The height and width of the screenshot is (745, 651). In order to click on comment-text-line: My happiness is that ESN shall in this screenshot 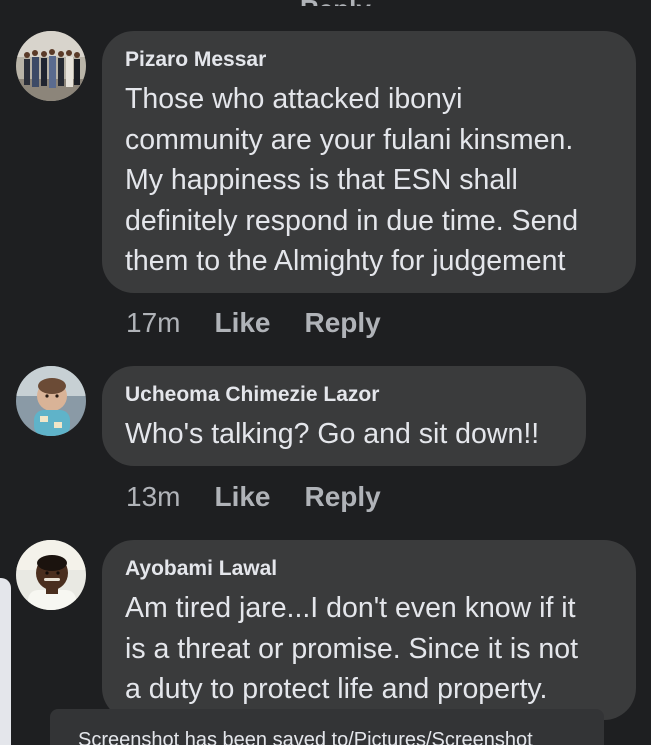, I will do `click(321, 180)`.